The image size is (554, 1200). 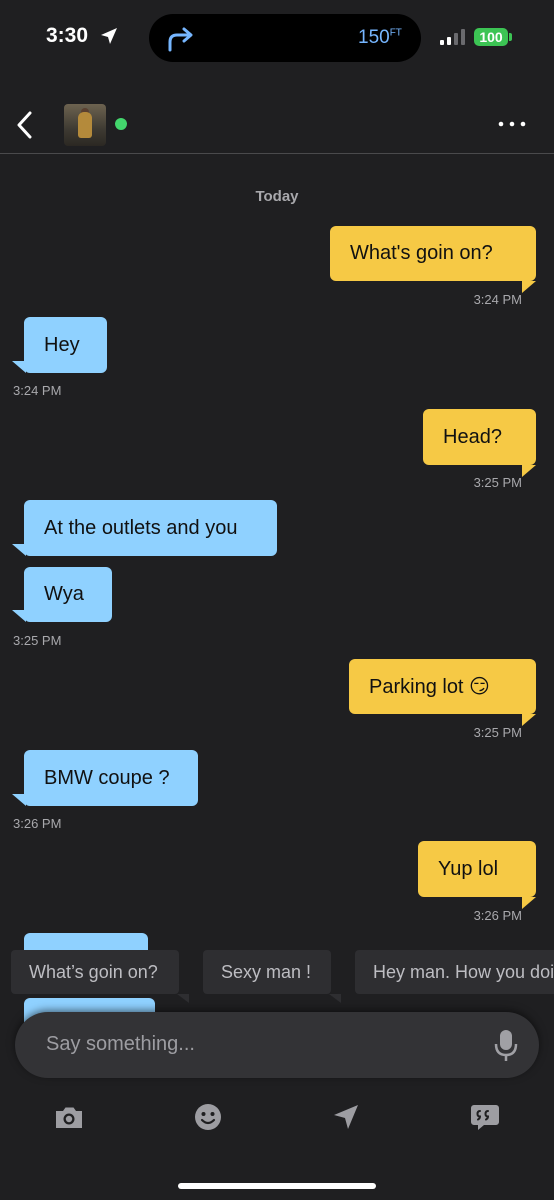 I want to click on message-bubble-outgoing: Yup lol, so click(x=477, y=869).